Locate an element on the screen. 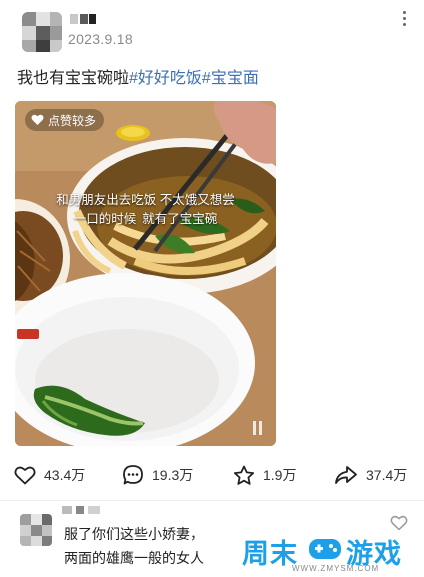 This screenshot has width=424, height=577. like-count: 43.4万 is located at coordinates (65, 475).